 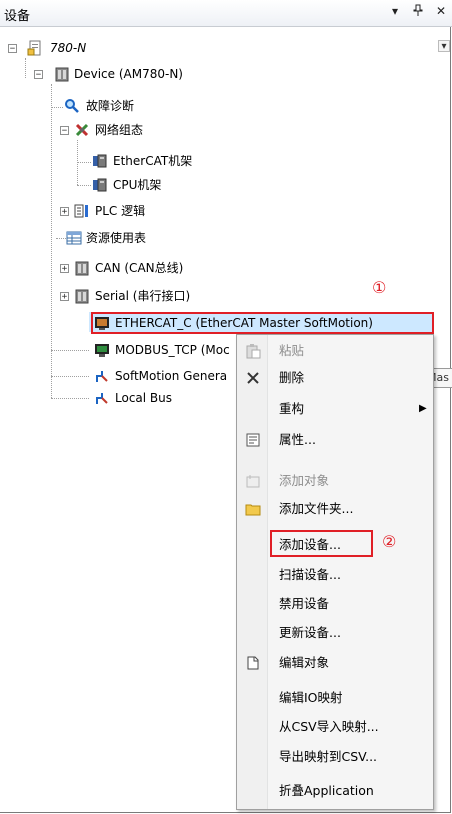 I want to click on submenu-arrow-icon: ▶, so click(x=423, y=408).